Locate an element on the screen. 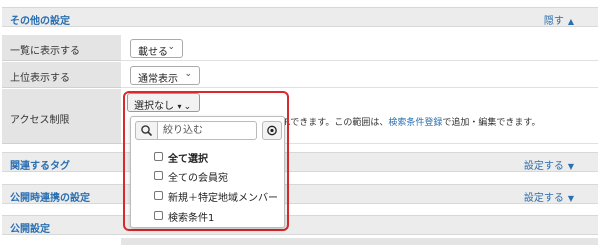 This screenshot has width=600, height=245. caret-down-icon: ▾ is located at coordinates (178, 106).